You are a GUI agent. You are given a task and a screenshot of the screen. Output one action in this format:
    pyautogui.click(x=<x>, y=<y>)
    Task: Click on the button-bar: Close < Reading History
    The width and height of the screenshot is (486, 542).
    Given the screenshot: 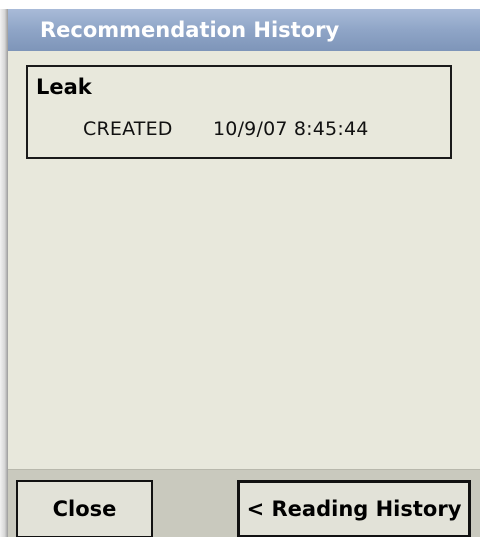 What is the action you would take?
    pyautogui.click(x=244, y=503)
    